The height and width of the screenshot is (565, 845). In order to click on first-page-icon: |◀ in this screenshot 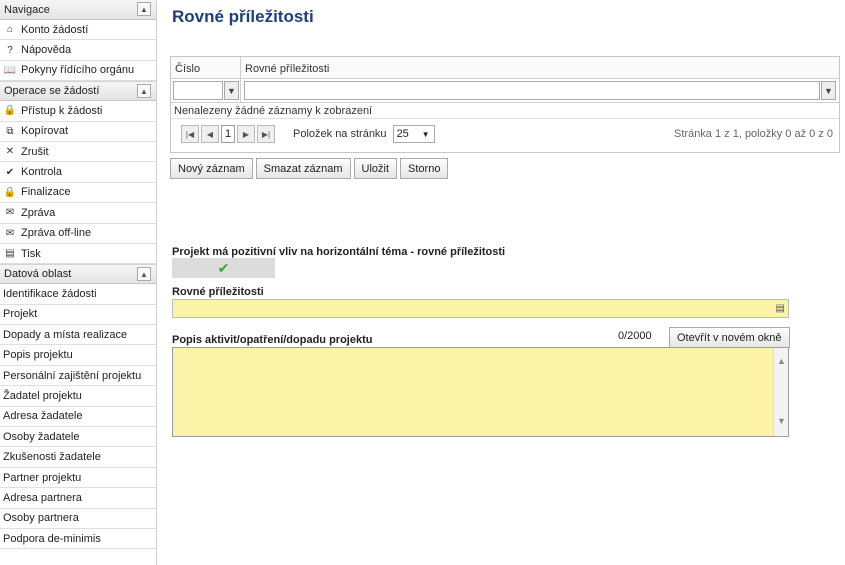, I will do `click(190, 134)`.